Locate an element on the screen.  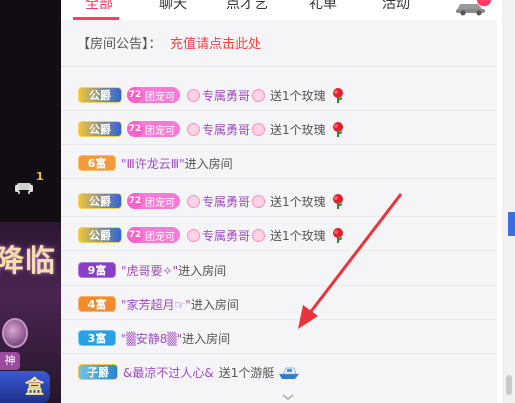
username: "▒安静8▒" is located at coordinates (151, 338).